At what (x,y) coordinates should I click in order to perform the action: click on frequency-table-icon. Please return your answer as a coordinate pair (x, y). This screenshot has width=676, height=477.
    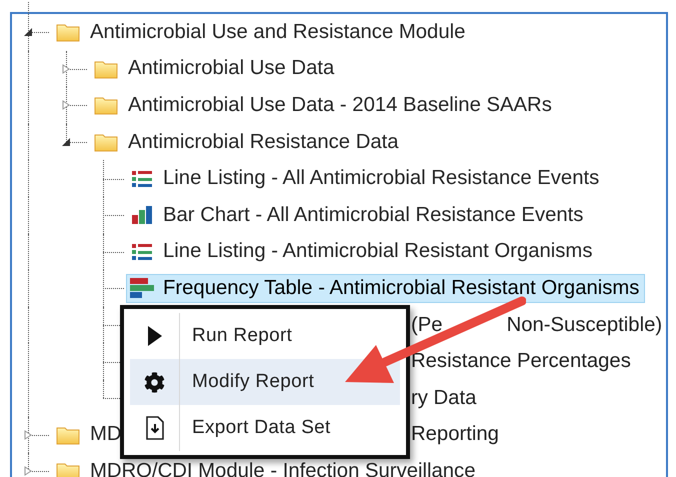
    Looking at the image, I should click on (142, 288).